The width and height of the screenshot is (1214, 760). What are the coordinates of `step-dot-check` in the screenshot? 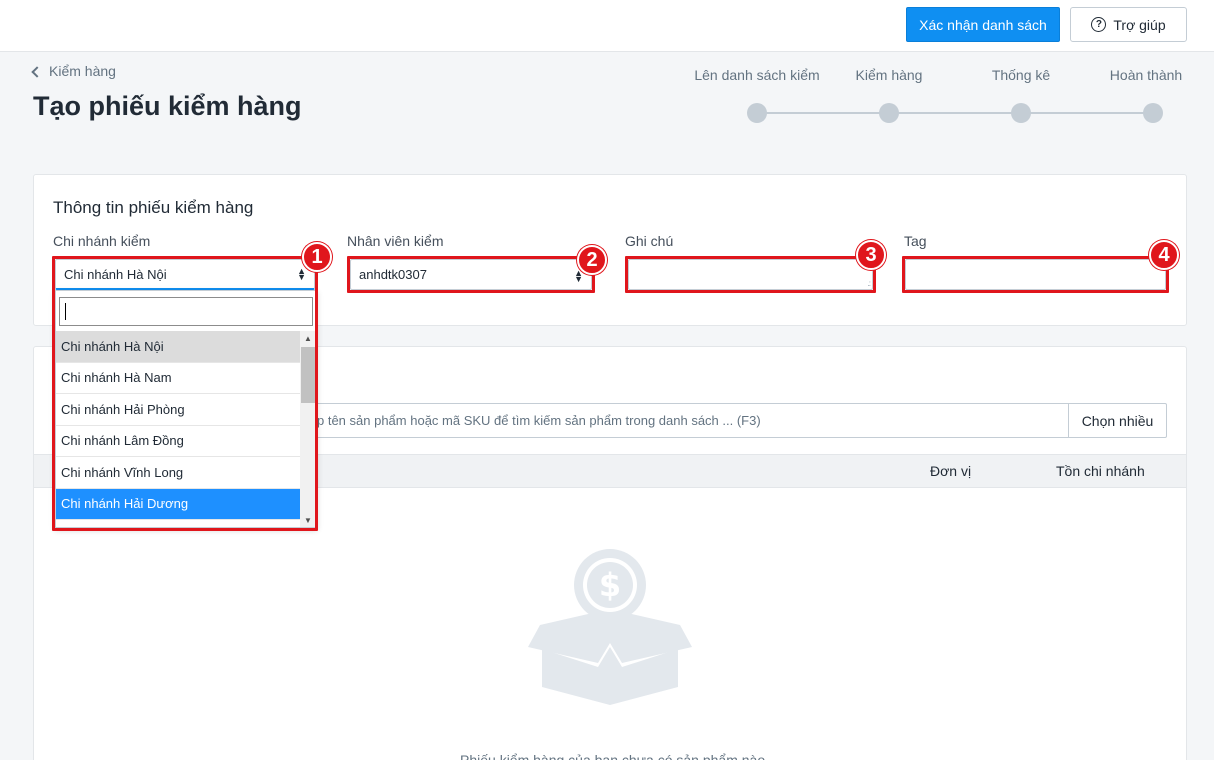 It's located at (889, 113).